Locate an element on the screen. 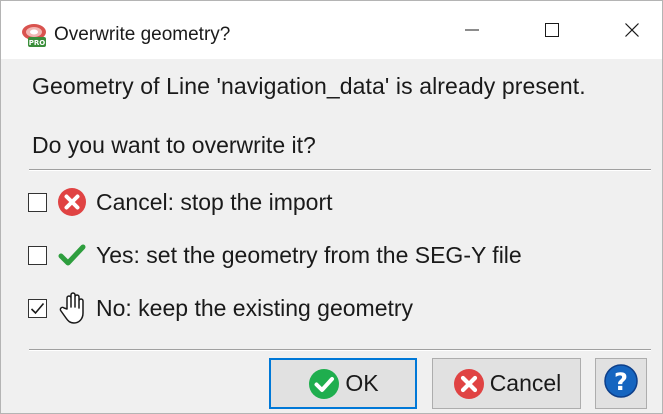 The width and height of the screenshot is (663, 414). minimize-icon is located at coordinates (472, 30).